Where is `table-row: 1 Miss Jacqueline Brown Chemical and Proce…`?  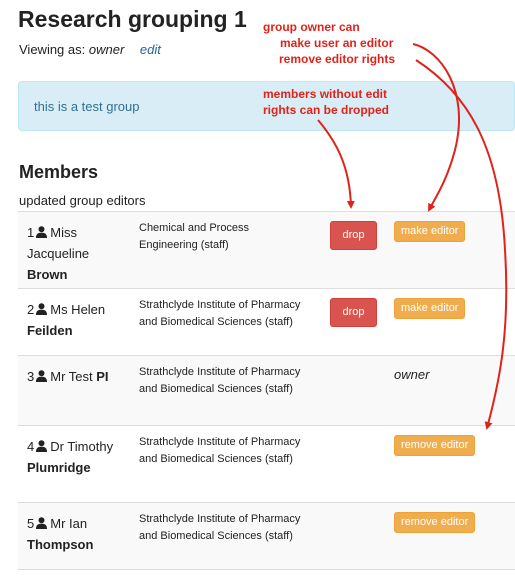 table-row: 1 Miss Jacqueline Brown Chemical and Proce… is located at coordinates (266, 250).